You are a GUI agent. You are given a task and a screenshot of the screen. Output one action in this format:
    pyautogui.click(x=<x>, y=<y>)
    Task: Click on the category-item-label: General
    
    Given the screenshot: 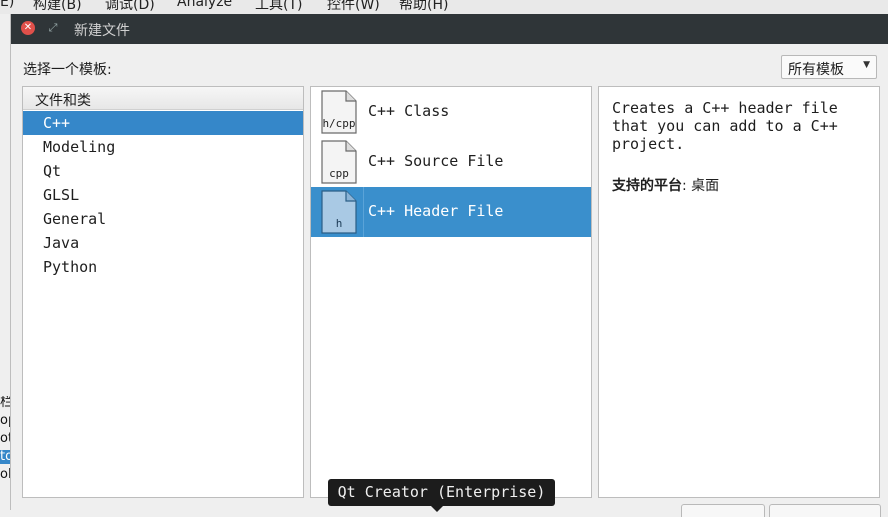 What is the action you would take?
    pyautogui.click(x=75, y=219)
    